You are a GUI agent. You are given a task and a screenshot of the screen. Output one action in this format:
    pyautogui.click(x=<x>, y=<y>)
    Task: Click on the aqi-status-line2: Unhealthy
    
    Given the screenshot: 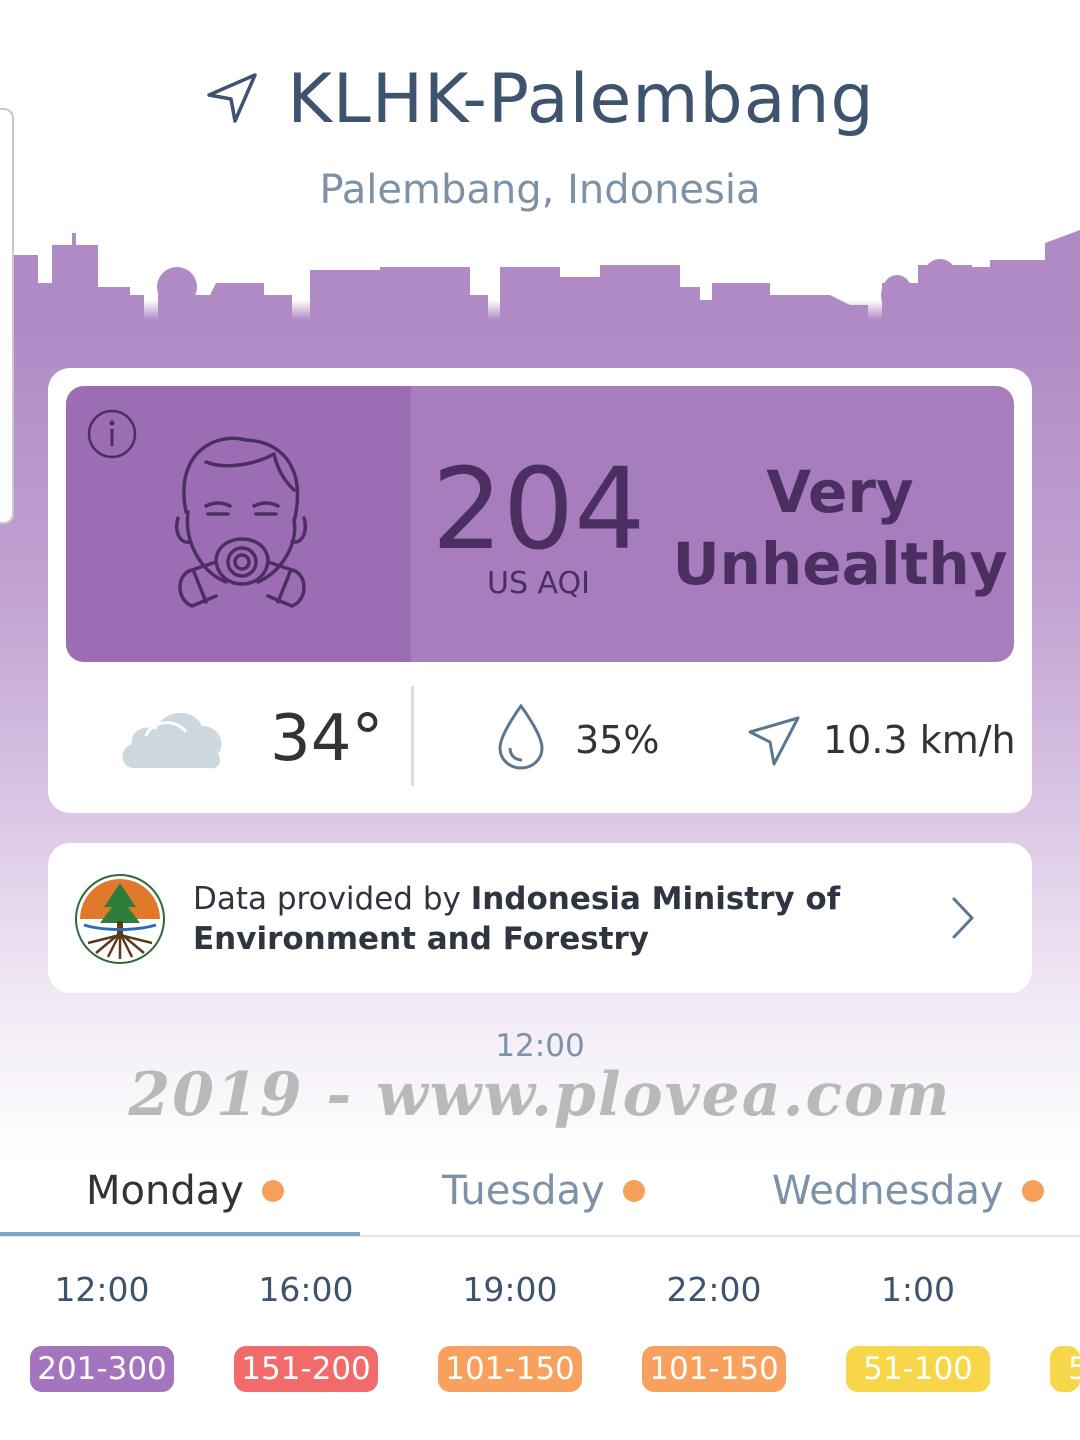 What is the action you would take?
    pyautogui.click(x=840, y=564)
    